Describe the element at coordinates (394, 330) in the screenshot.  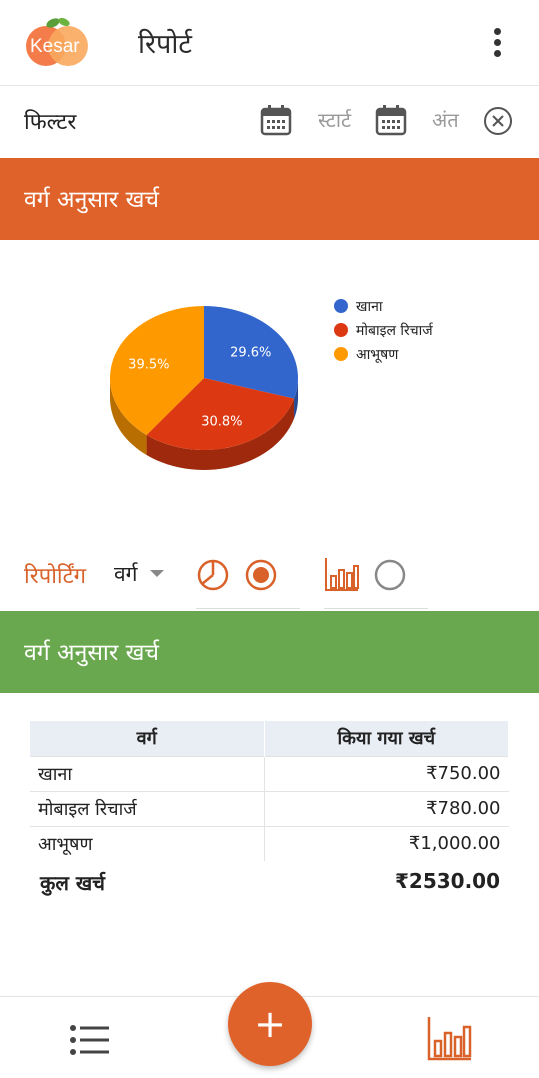
I see `legend-label: मोबाइल रिचार्ज` at that location.